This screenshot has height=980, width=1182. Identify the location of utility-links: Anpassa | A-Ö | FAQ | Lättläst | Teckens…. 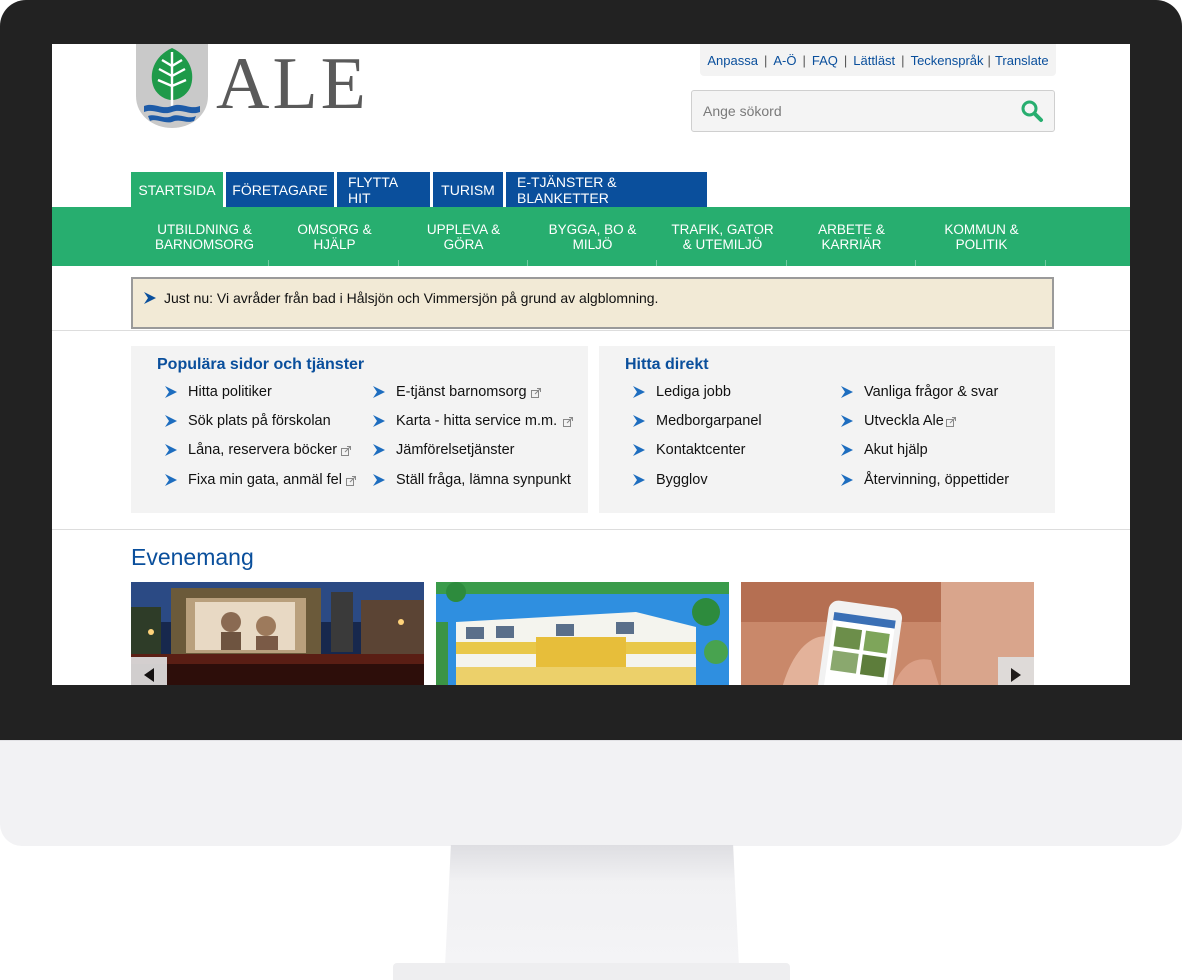
(878, 60).